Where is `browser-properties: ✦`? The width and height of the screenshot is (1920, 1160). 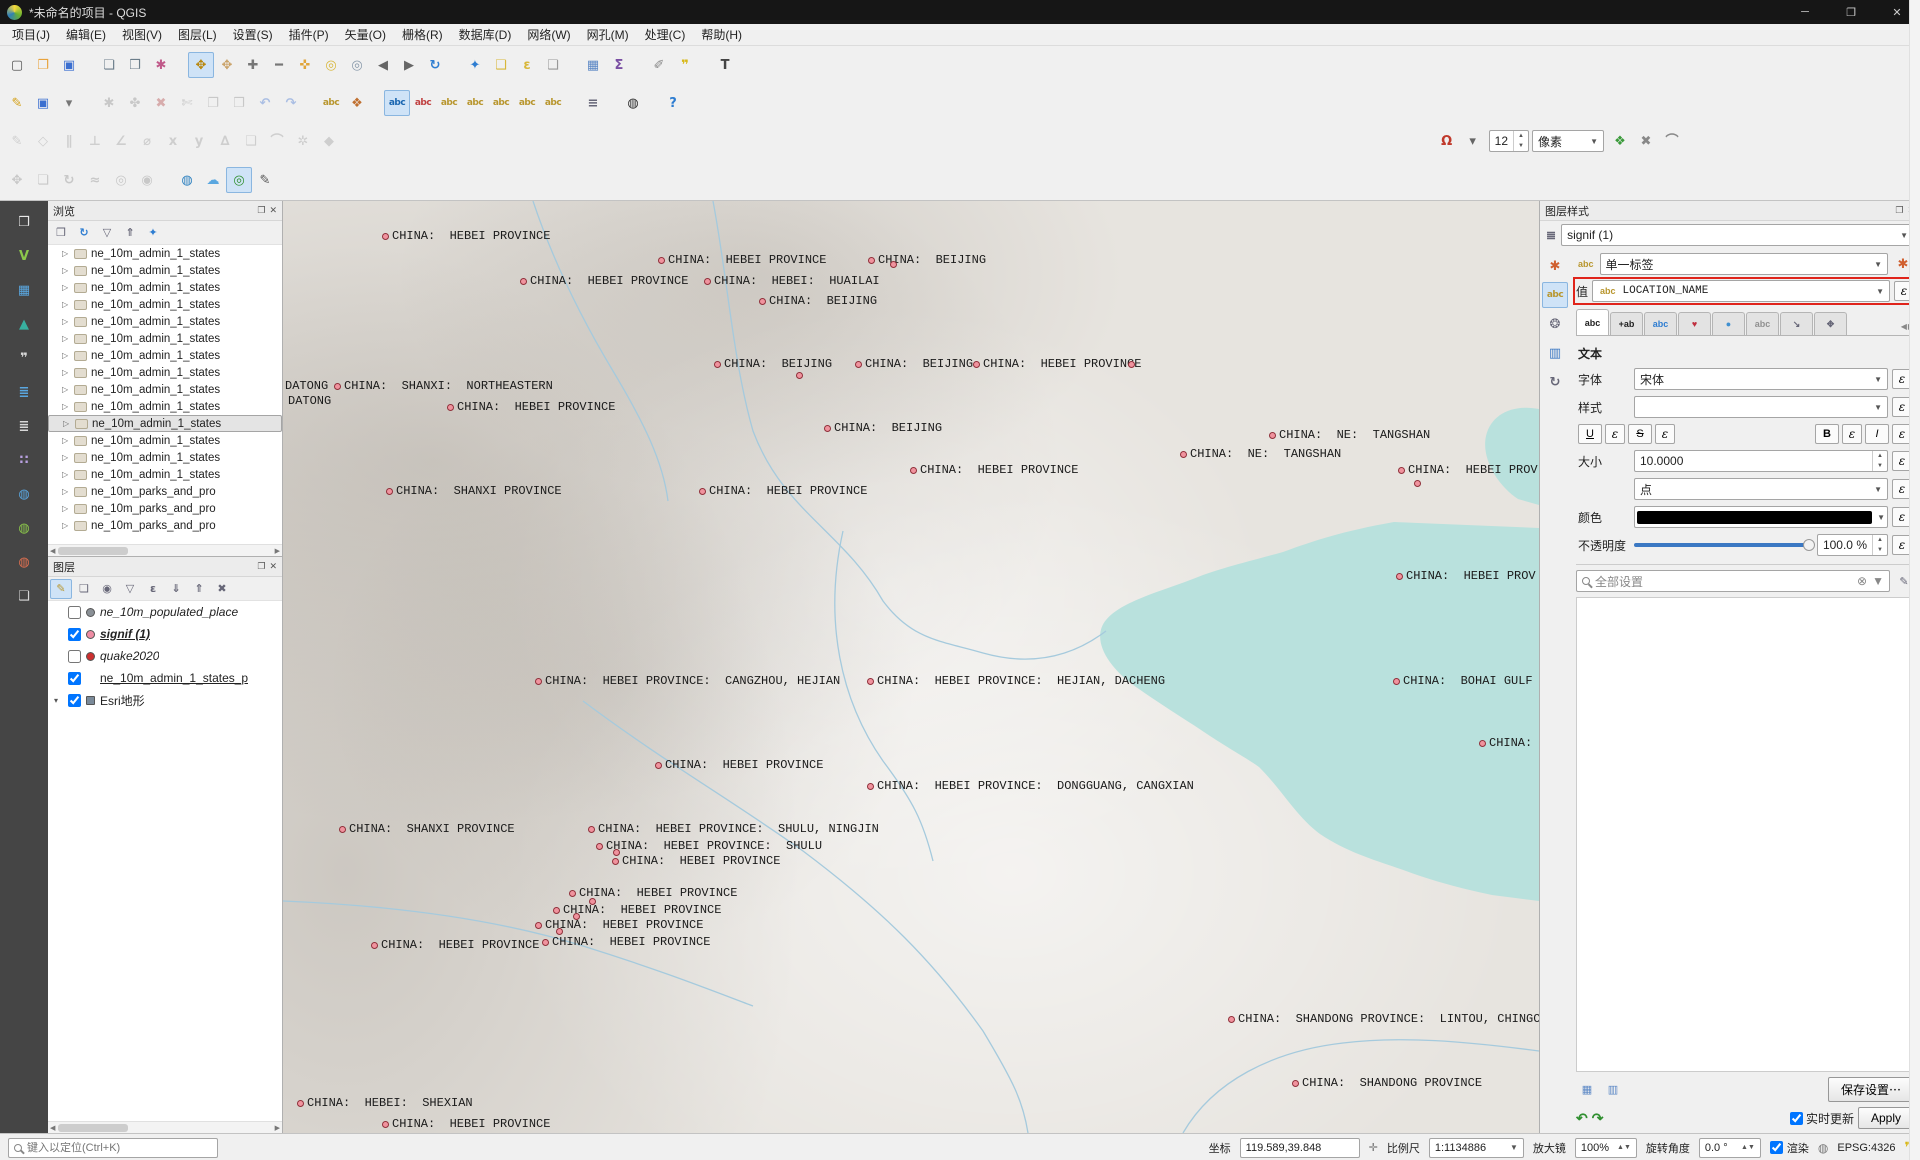
browser-properties: ✦ is located at coordinates (153, 233).